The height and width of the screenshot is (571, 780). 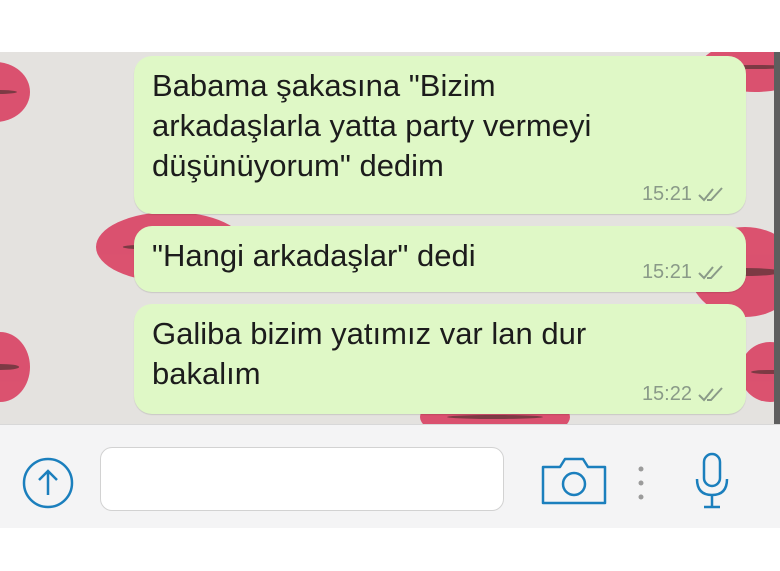 I want to click on vertical-dots-icon, so click(x=641, y=483).